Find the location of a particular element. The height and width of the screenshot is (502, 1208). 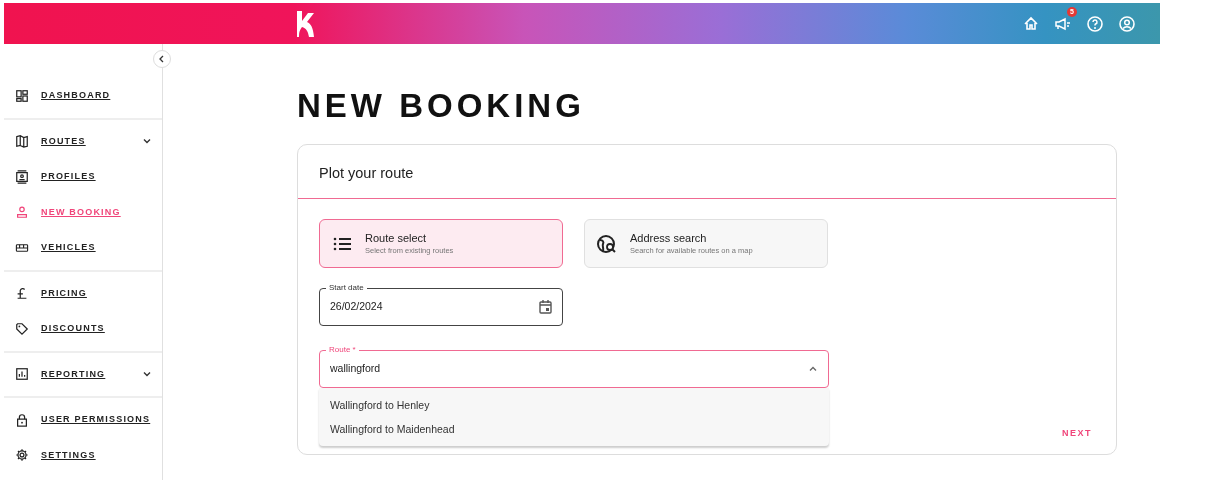

home-icon is located at coordinates (1031, 23).